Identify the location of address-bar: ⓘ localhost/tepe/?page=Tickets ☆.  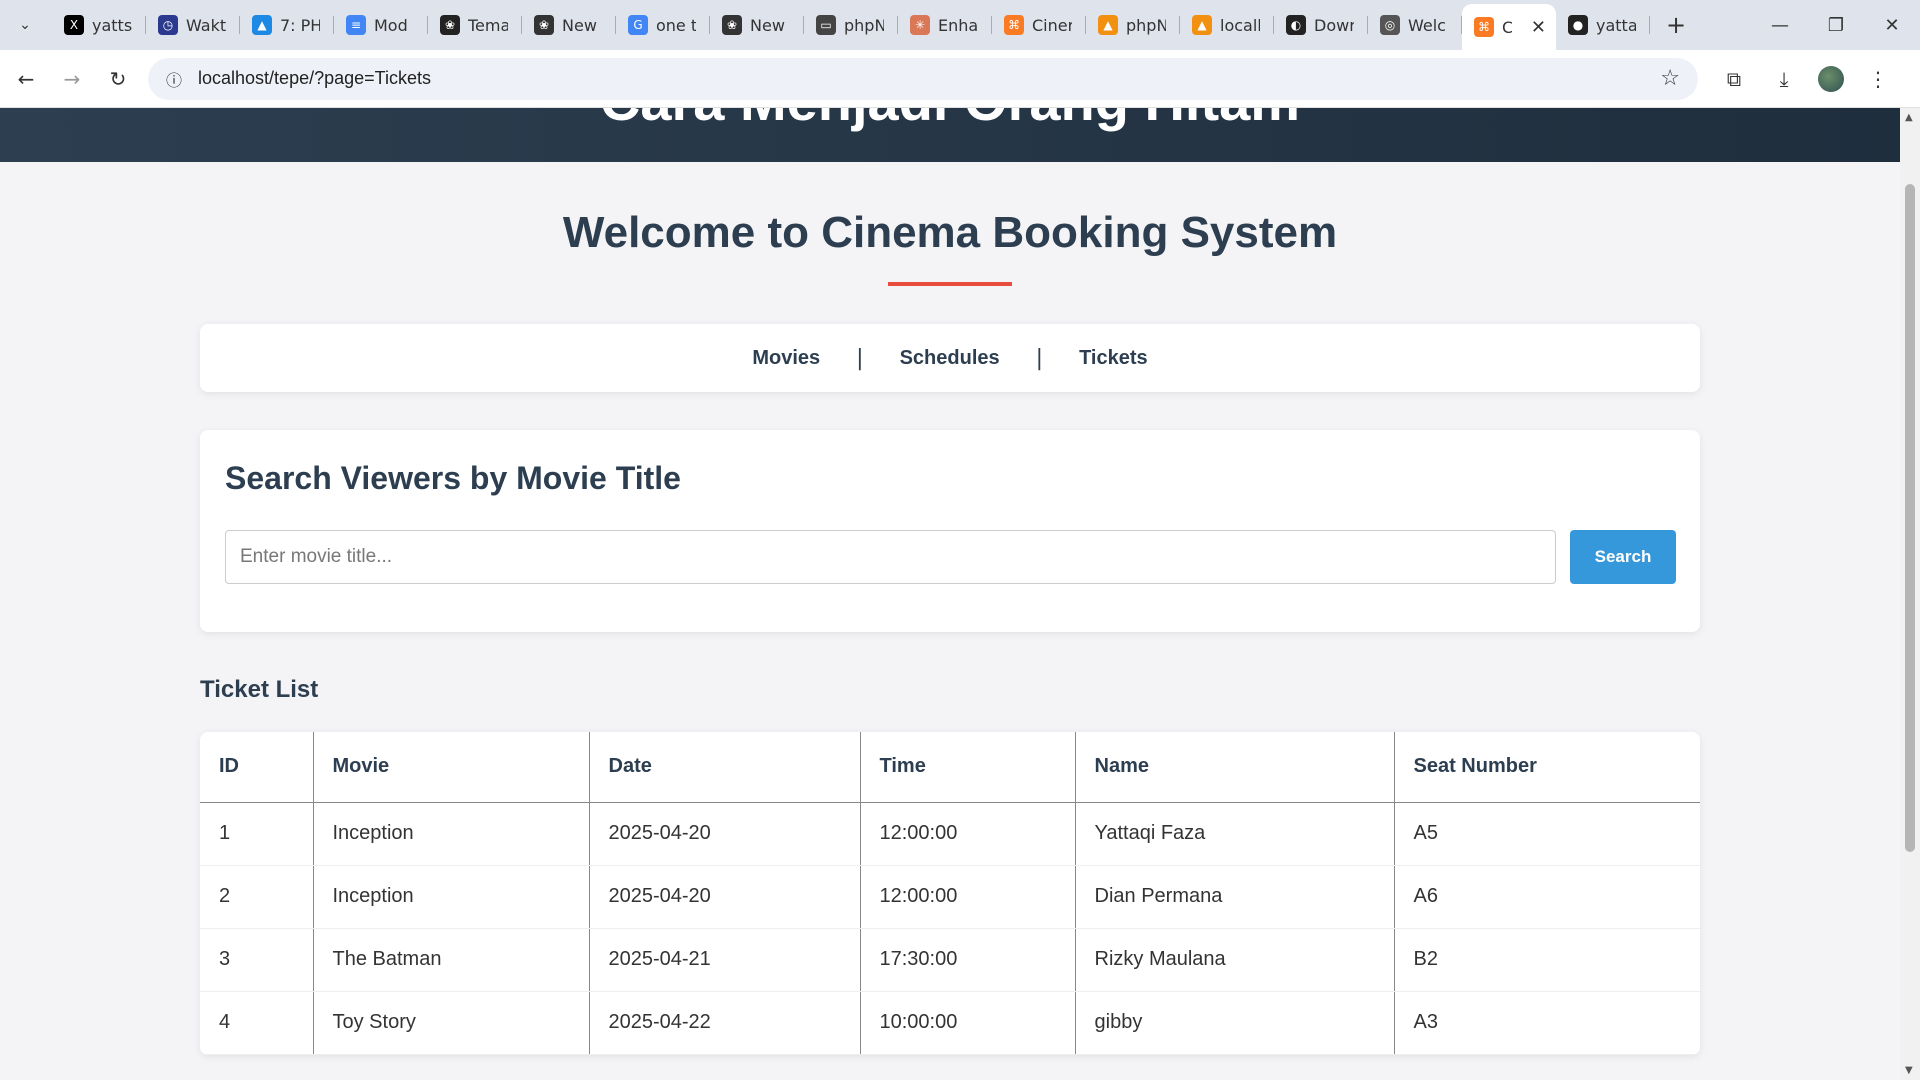
(923, 78).